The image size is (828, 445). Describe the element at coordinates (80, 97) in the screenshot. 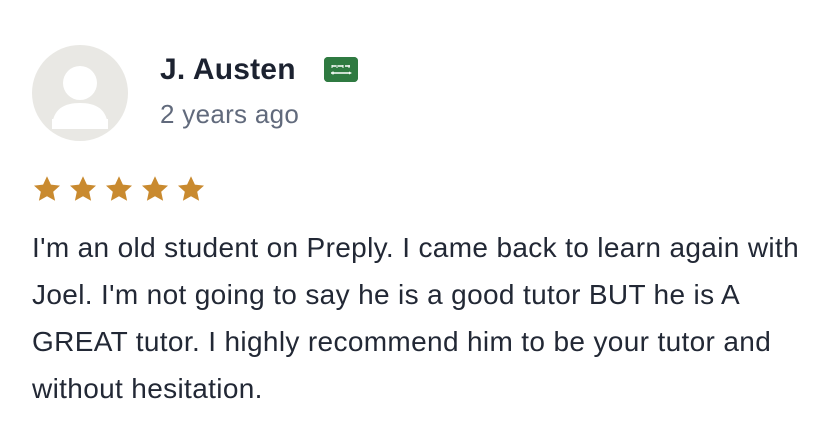

I see `user-placeholder-icon` at that location.